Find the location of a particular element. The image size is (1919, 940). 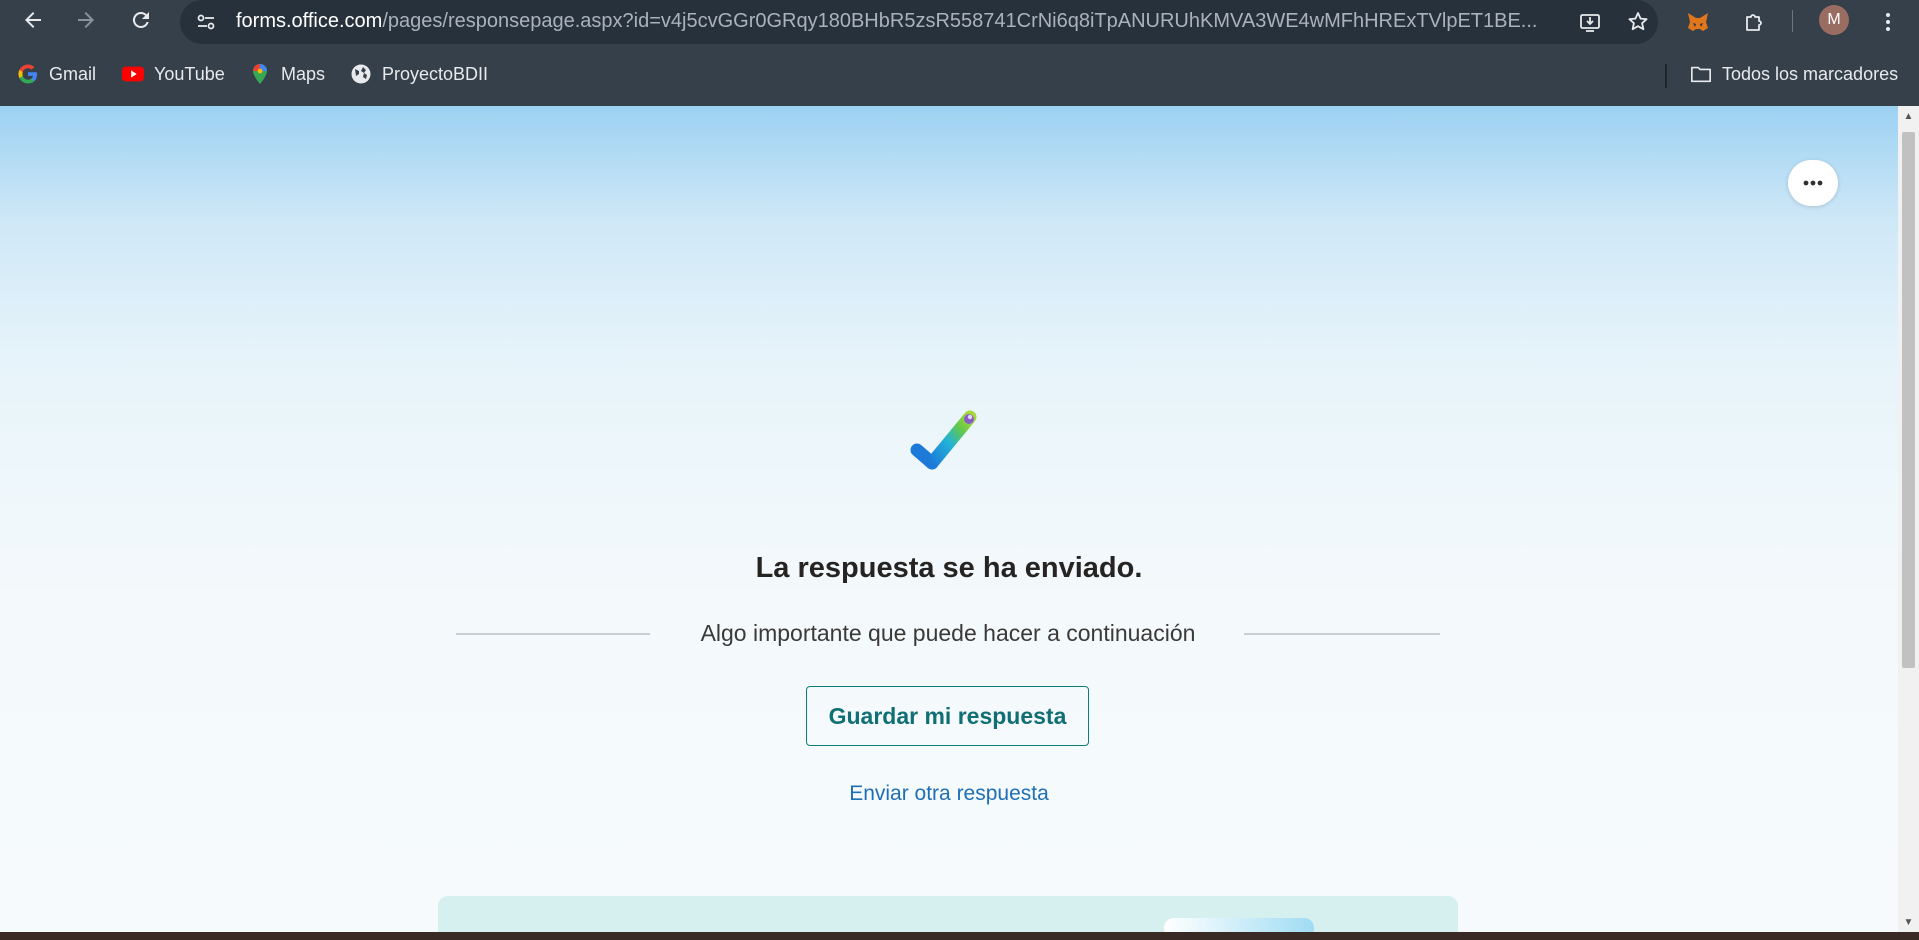

folder-icon is located at coordinates (1701, 74).